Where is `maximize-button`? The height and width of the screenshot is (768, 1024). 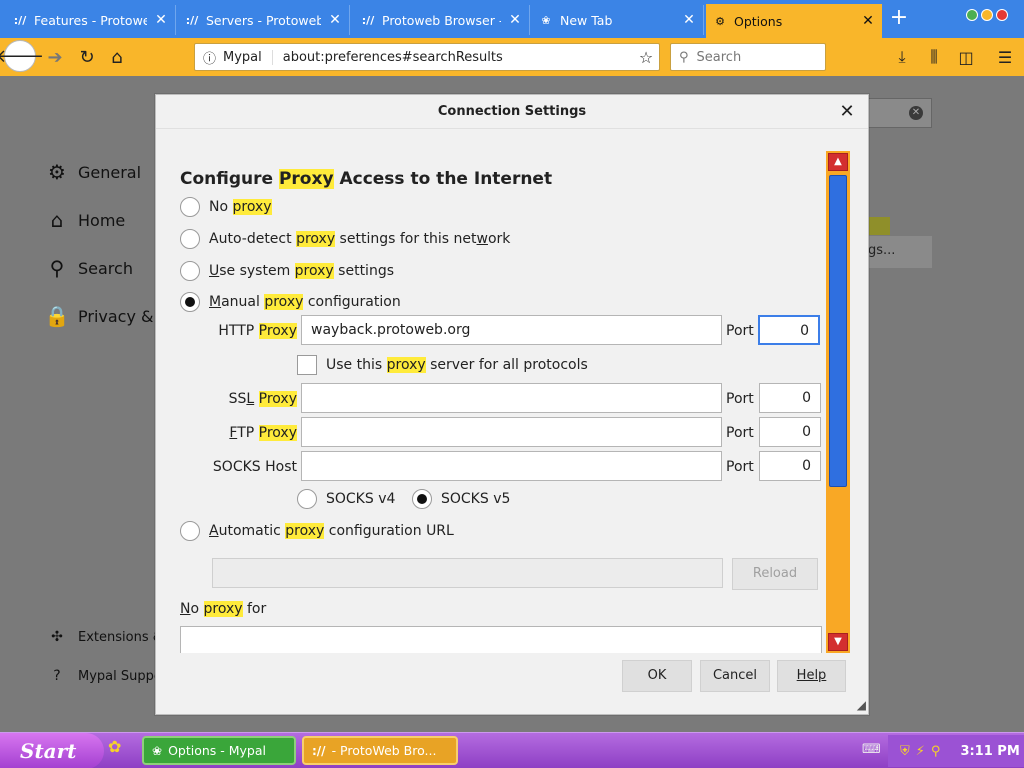 maximize-button is located at coordinates (987, 15).